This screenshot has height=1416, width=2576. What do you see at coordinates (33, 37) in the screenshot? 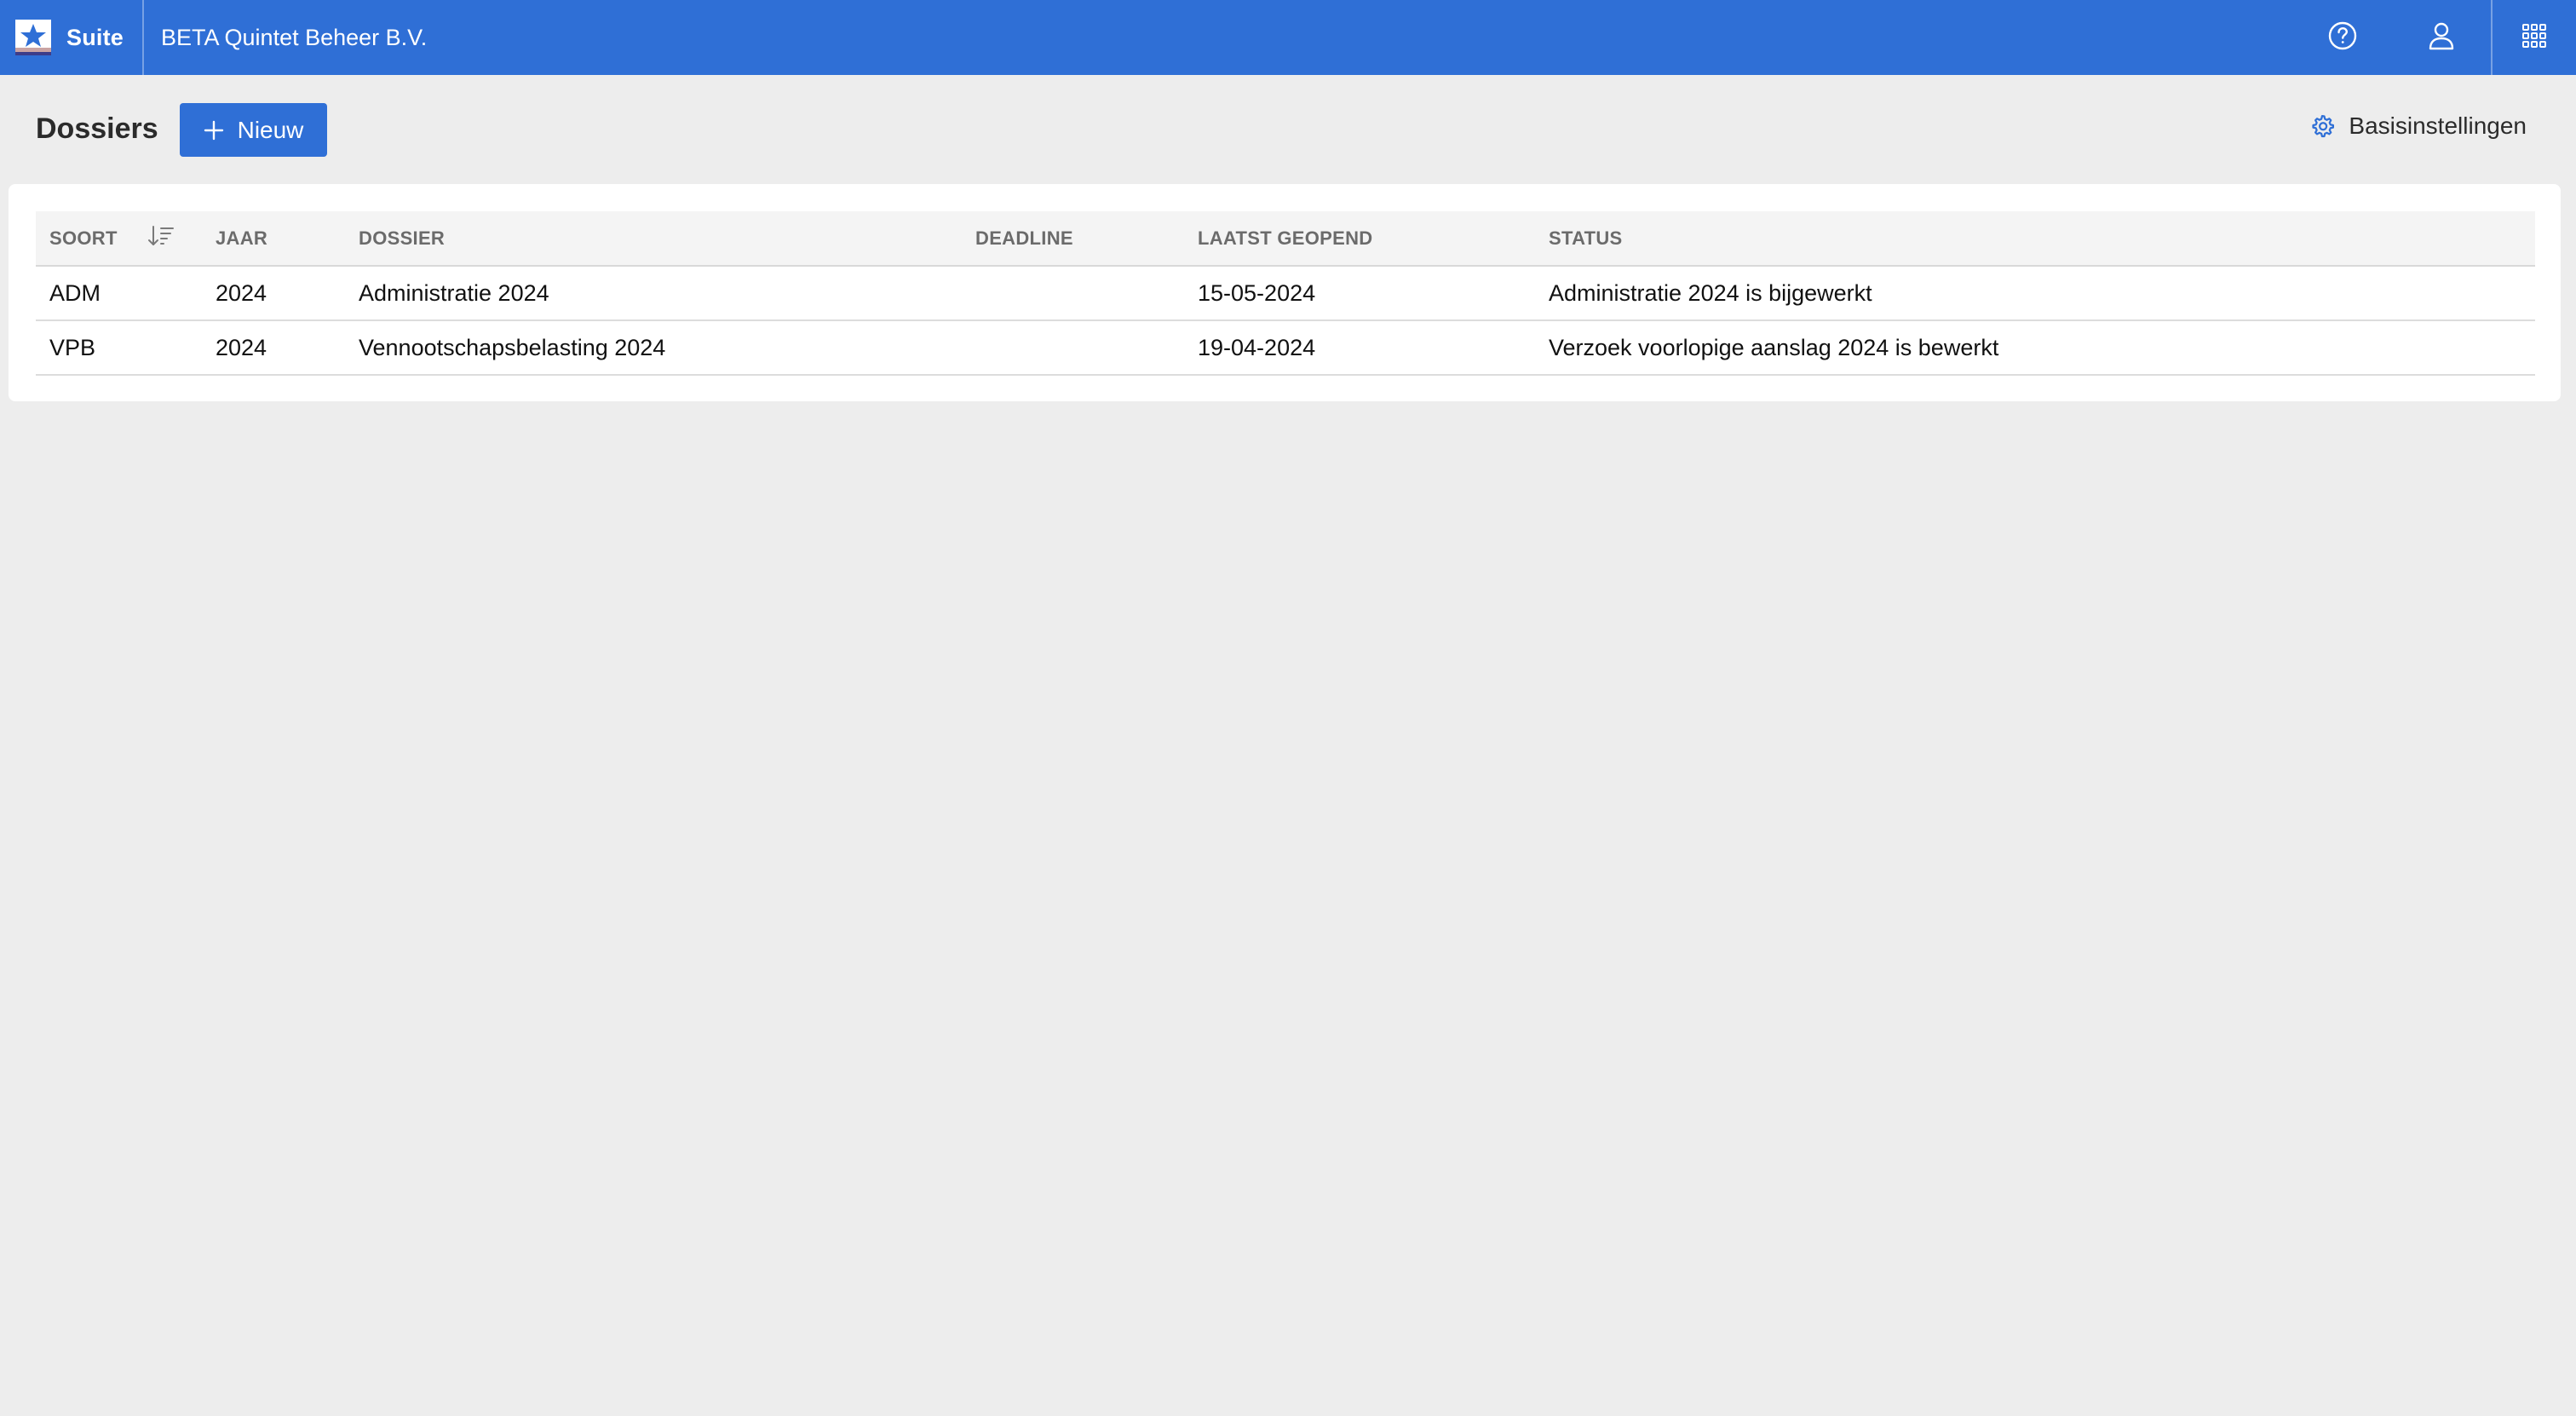
I see `star-logo-icon` at bounding box center [33, 37].